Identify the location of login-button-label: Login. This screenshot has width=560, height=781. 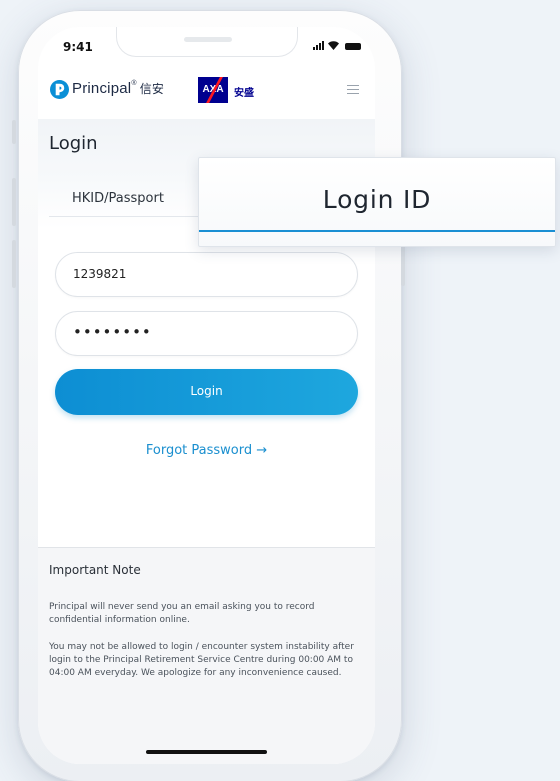
(206, 391).